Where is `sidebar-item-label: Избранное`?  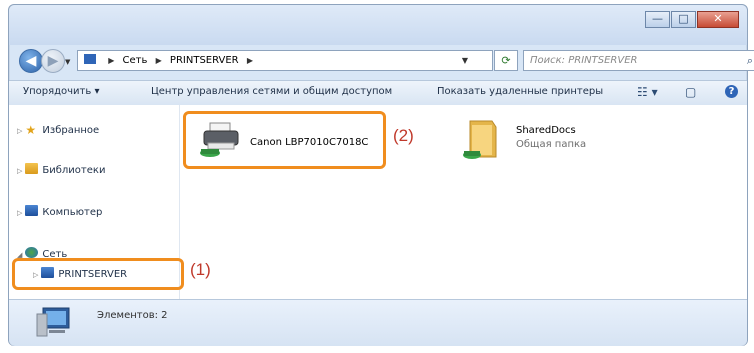 sidebar-item-label: Избранное is located at coordinates (71, 130).